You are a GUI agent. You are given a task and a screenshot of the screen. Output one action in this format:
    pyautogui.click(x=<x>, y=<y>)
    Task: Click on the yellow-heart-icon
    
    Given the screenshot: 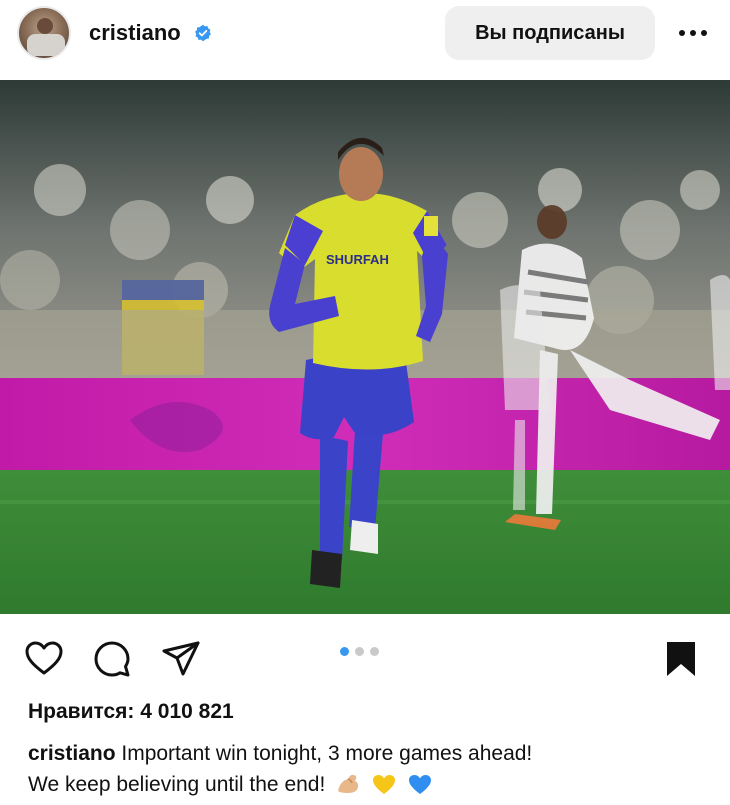 What is the action you would take?
    pyautogui.click(x=384, y=784)
    